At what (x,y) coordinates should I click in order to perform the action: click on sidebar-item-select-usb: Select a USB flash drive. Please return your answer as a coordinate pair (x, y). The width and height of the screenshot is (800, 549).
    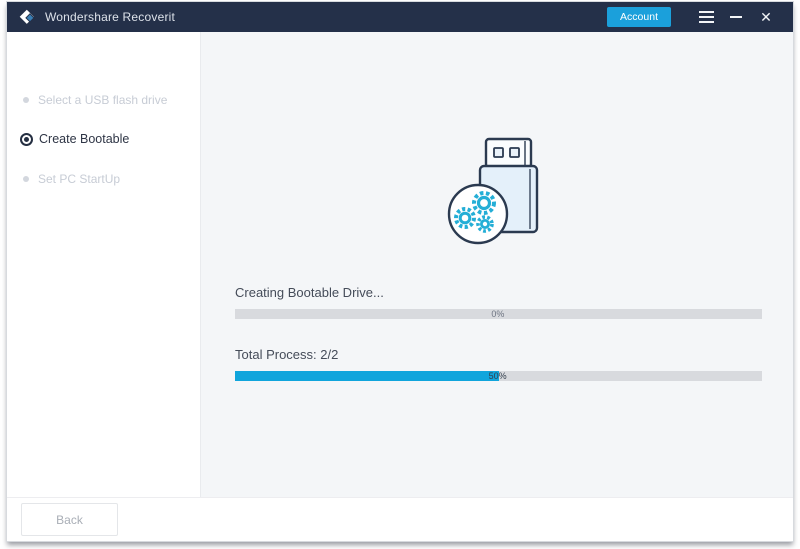
    Looking at the image, I should click on (103, 100).